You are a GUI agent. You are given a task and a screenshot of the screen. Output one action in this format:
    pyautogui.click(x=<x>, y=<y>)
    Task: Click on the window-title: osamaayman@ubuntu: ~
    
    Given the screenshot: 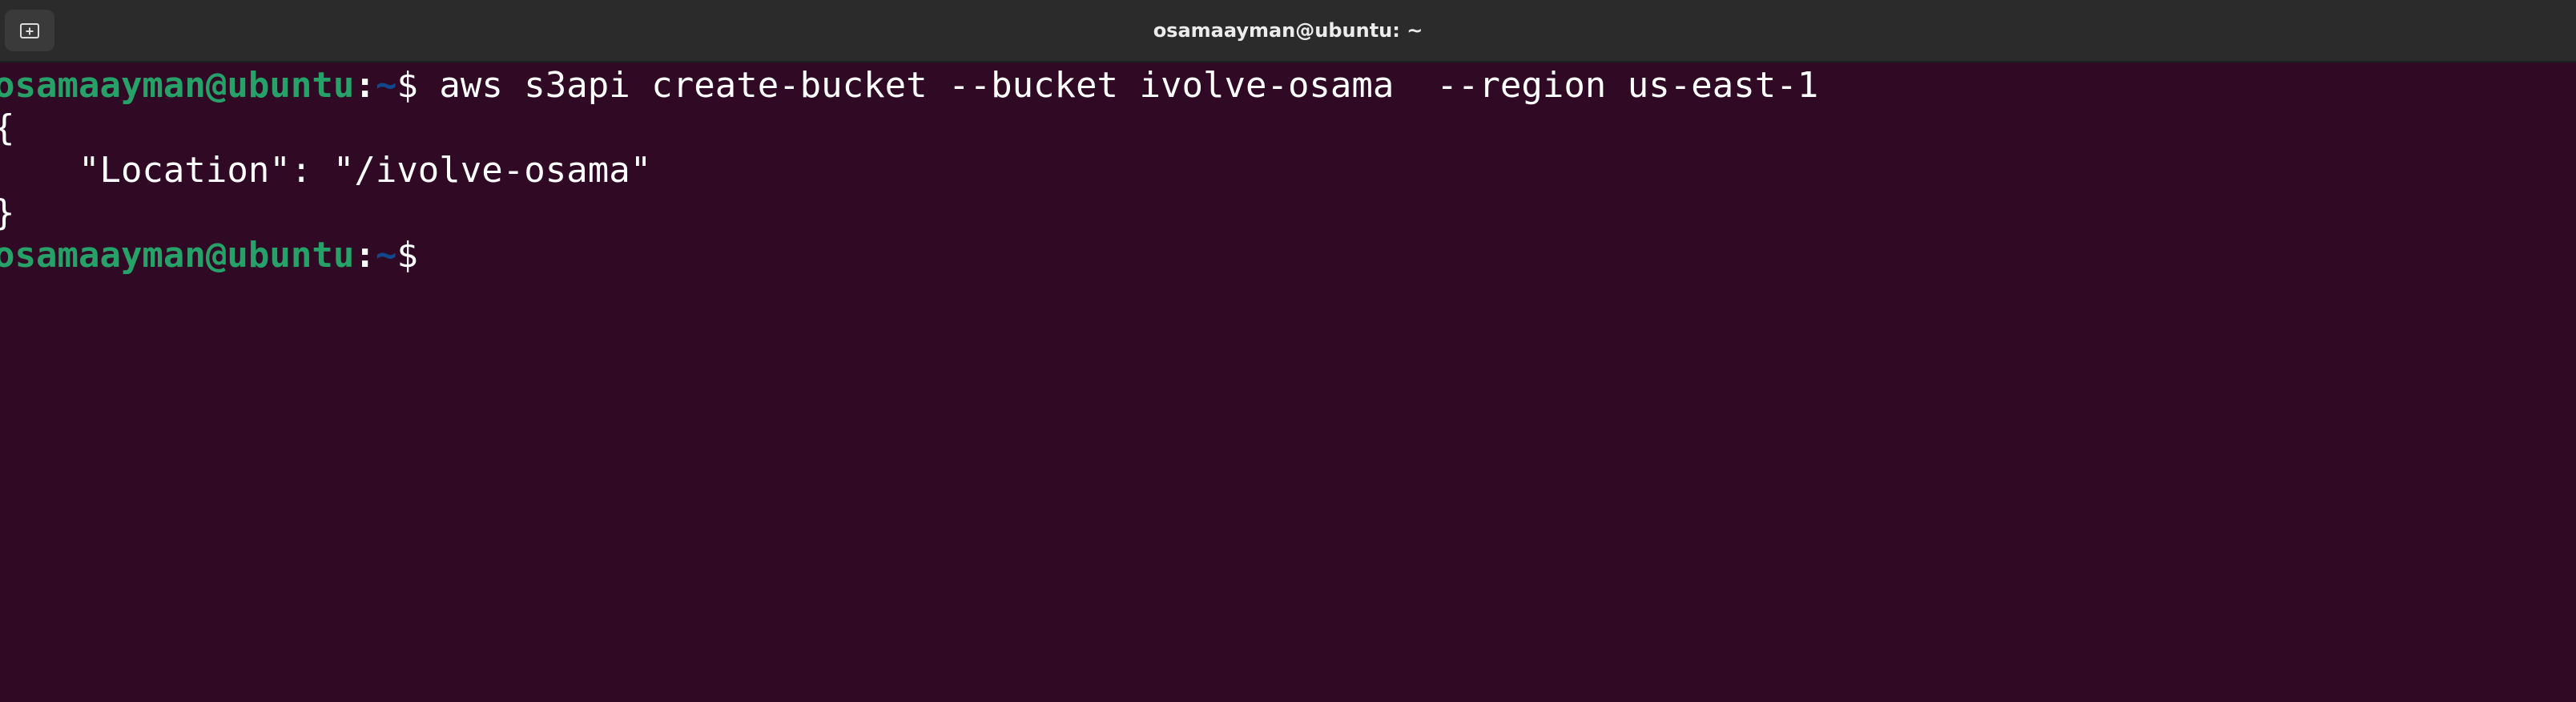 What is the action you would take?
    pyautogui.click(x=1288, y=31)
    